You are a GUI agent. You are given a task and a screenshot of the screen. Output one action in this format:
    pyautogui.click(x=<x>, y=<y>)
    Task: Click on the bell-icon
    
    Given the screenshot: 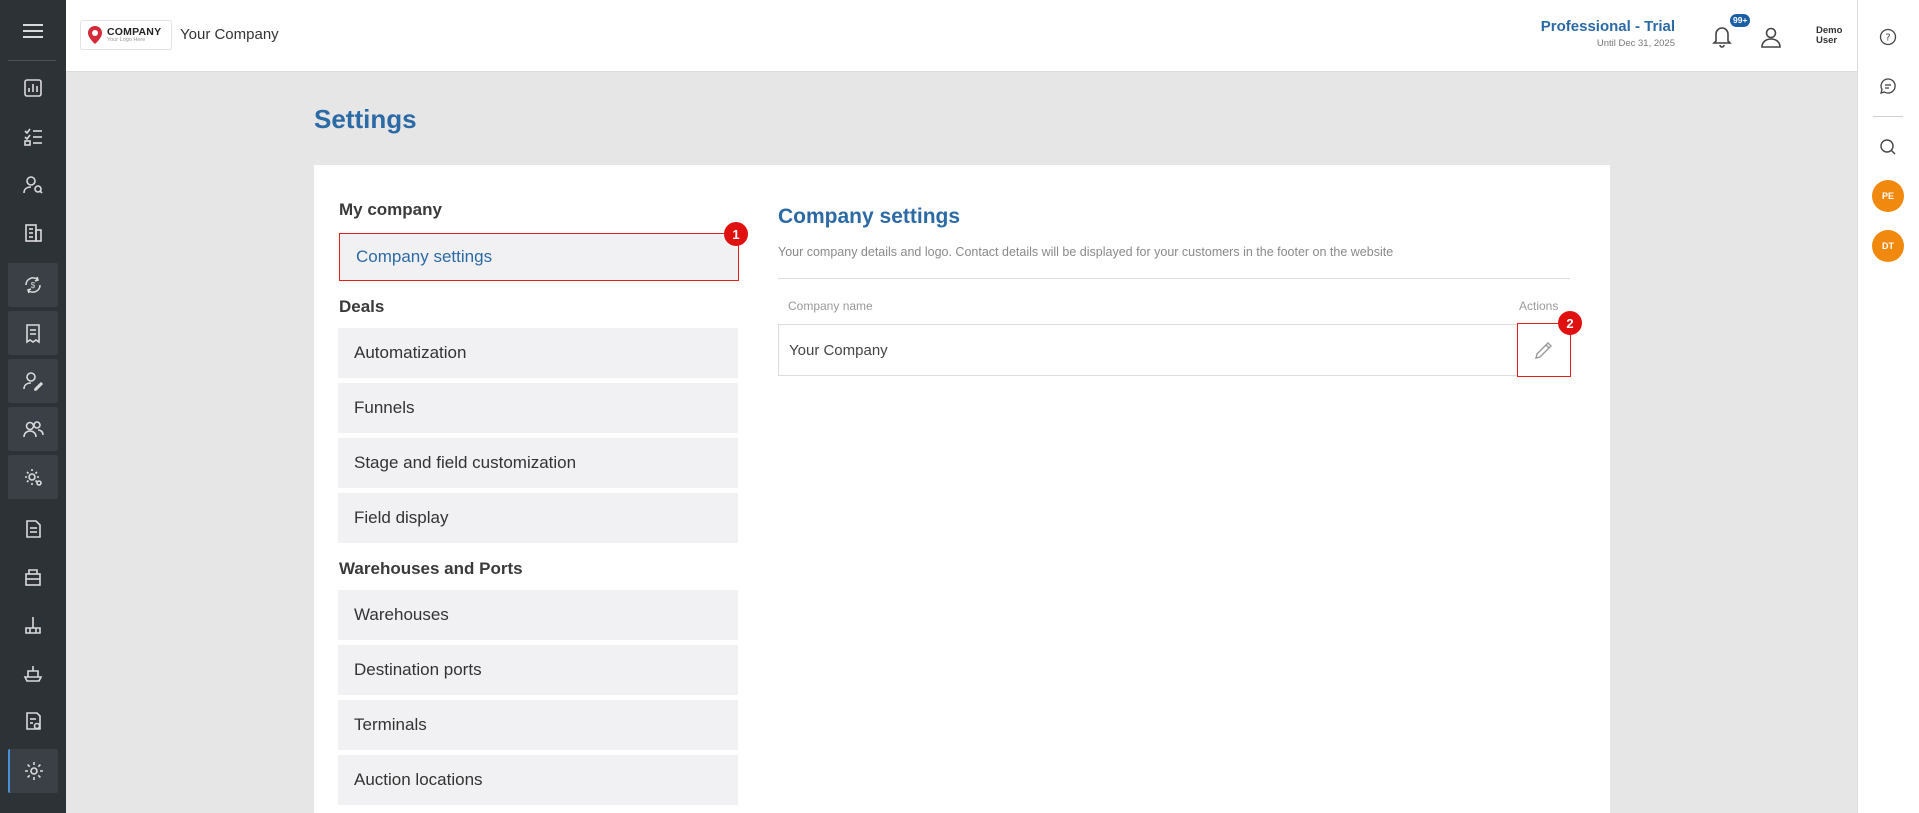 What is the action you would take?
    pyautogui.click(x=1722, y=36)
    